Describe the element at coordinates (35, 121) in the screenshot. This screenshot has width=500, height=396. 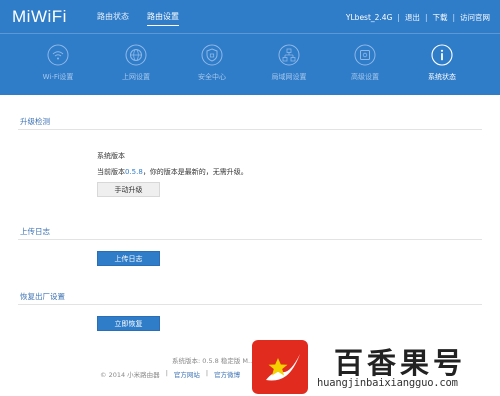
I see `upgrade-section-title: 升级检测` at that location.